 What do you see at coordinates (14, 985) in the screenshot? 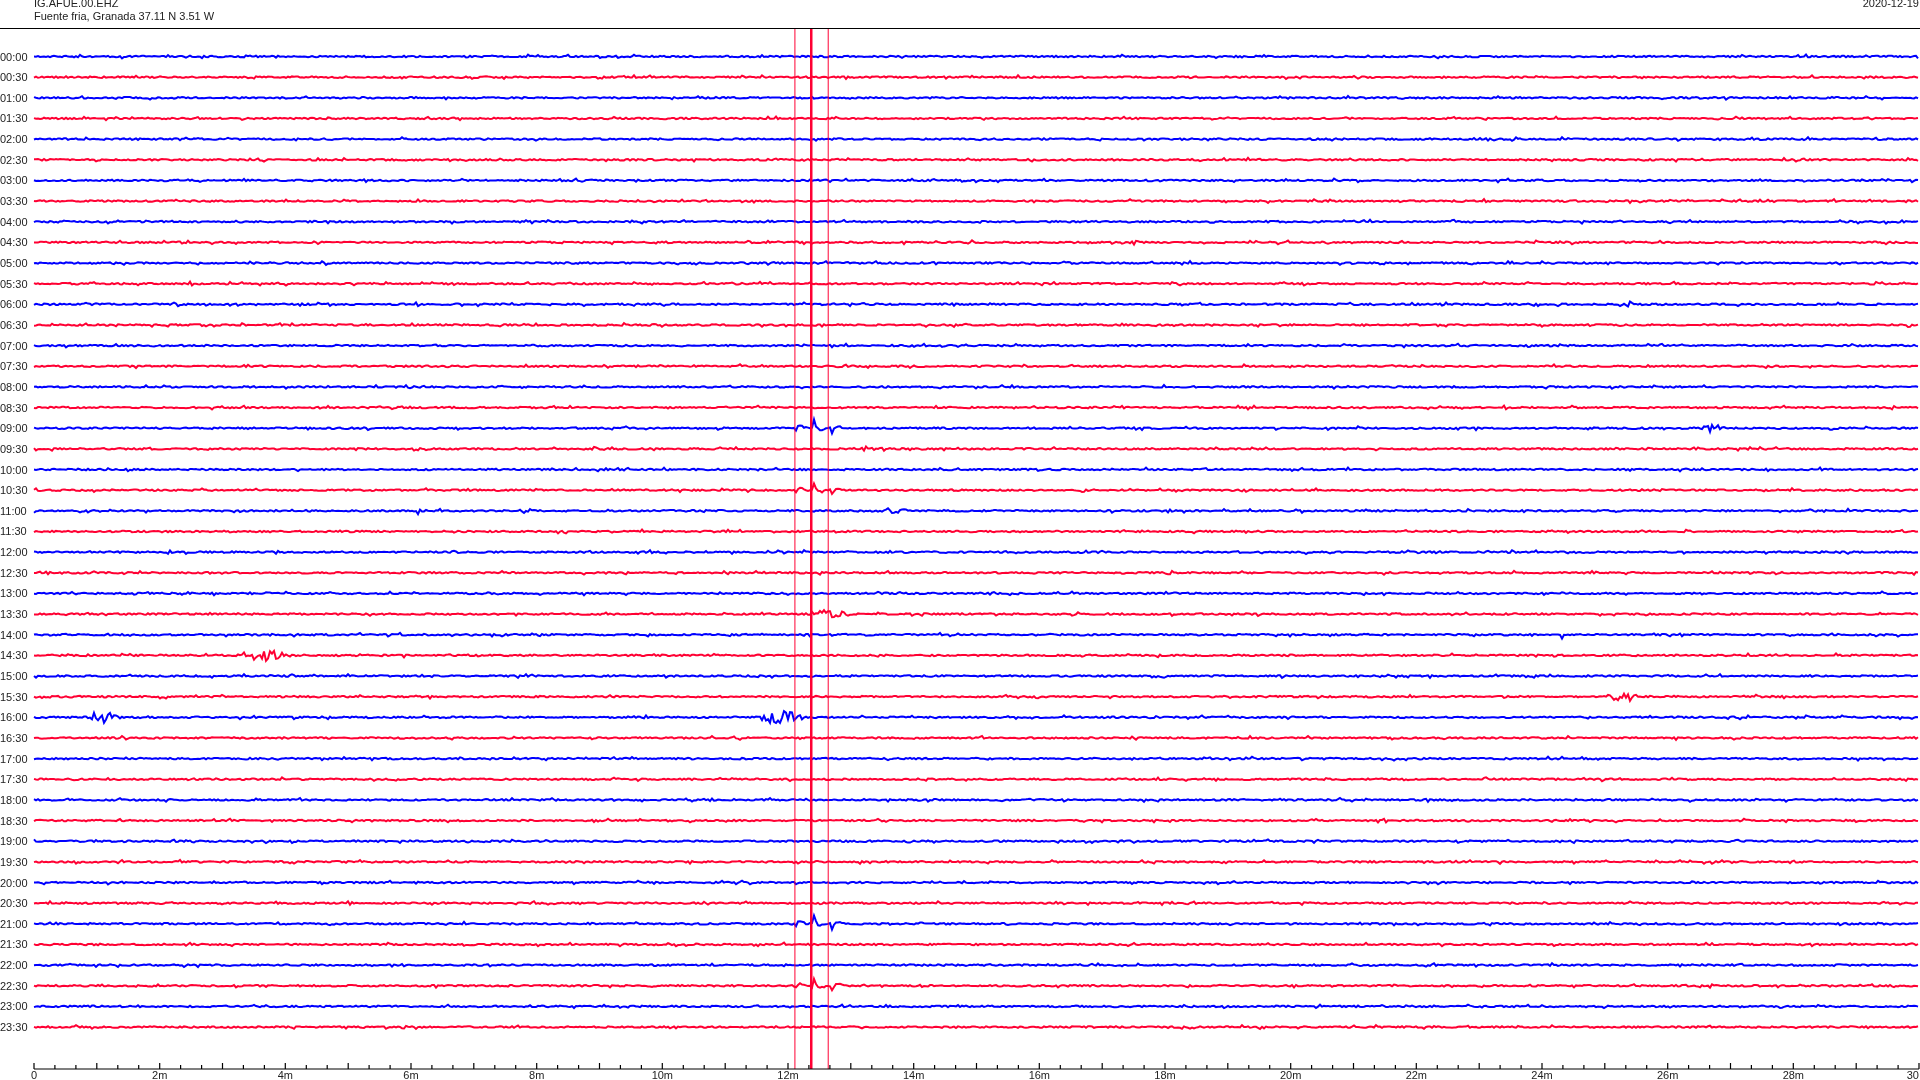
I see `time-label: 22:30` at bounding box center [14, 985].